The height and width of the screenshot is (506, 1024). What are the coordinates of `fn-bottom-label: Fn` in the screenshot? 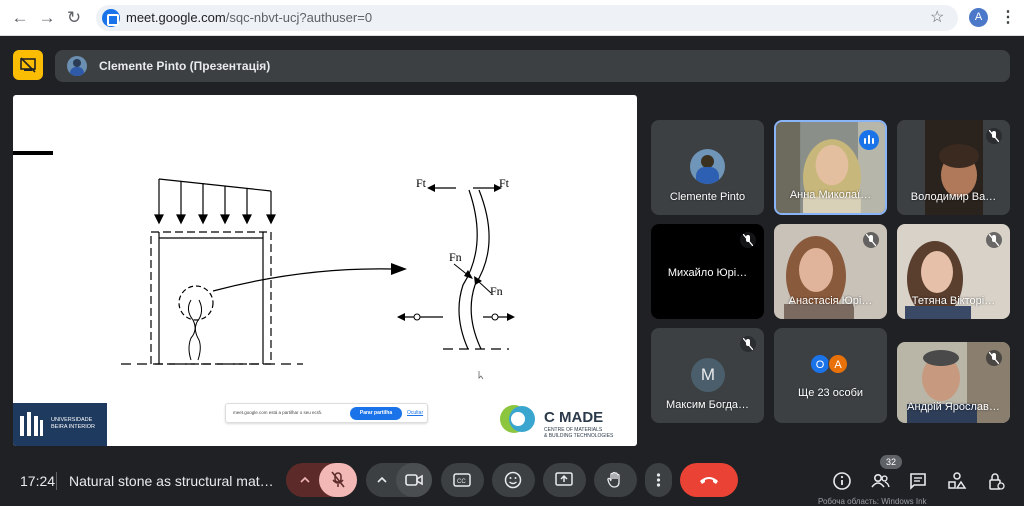 It's located at (496, 291).